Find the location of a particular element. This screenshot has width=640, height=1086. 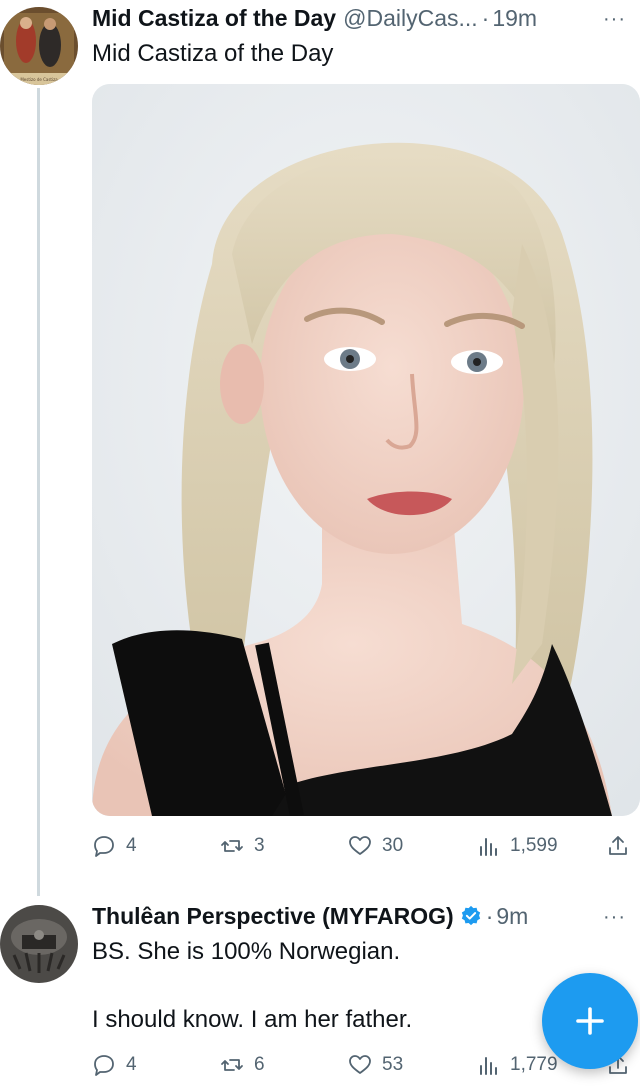

timestamp: 19m is located at coordinates (514, 18).